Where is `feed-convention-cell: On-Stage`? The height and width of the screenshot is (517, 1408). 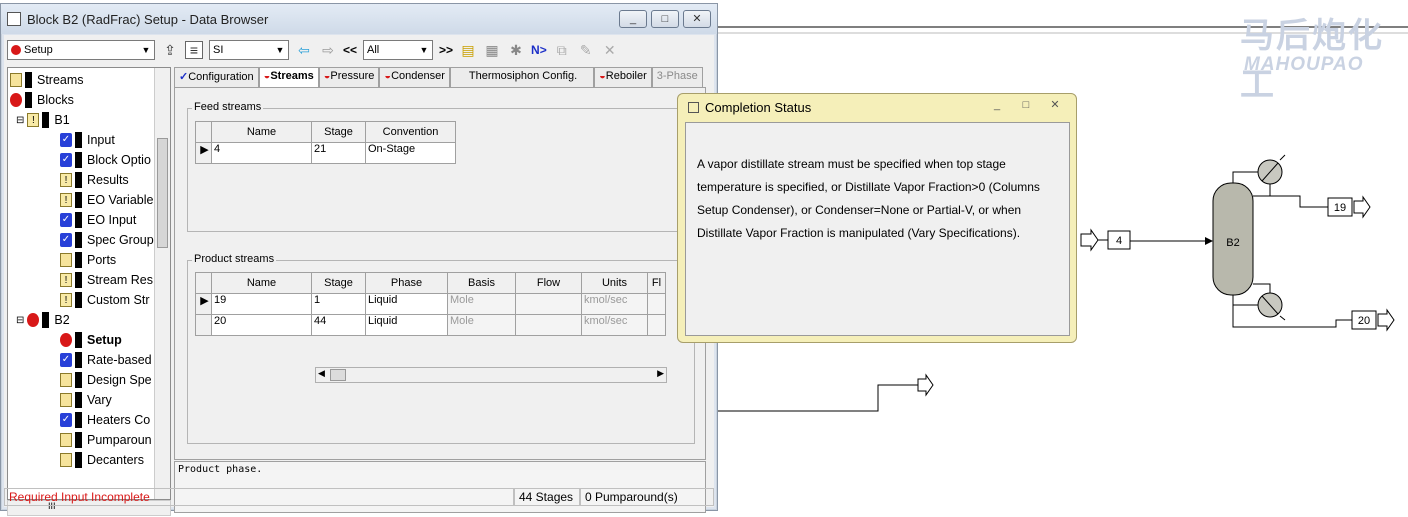 feed-convention-cell: On-Stage is located at coordinates (410, 153).